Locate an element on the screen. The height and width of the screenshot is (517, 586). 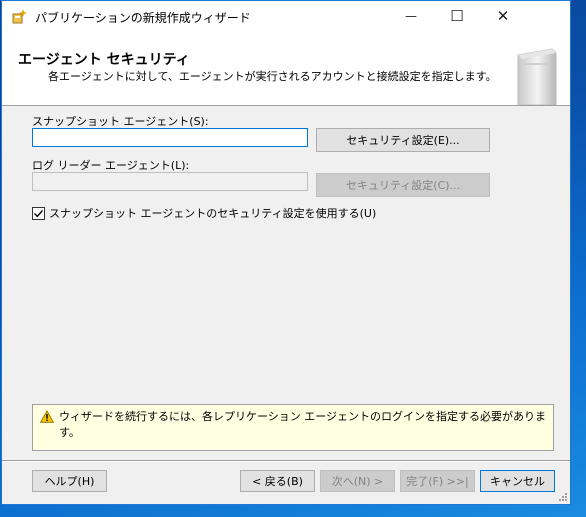
checkmark-icon is located at coordinates (39, 213).